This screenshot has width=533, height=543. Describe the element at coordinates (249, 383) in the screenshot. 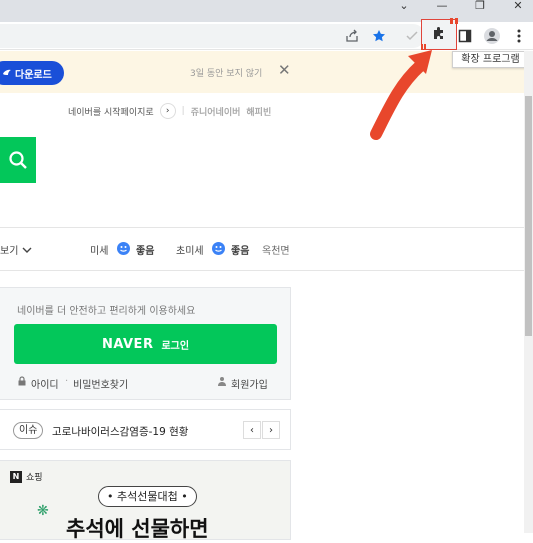

I see `signup-link: 회원가입` at that location.